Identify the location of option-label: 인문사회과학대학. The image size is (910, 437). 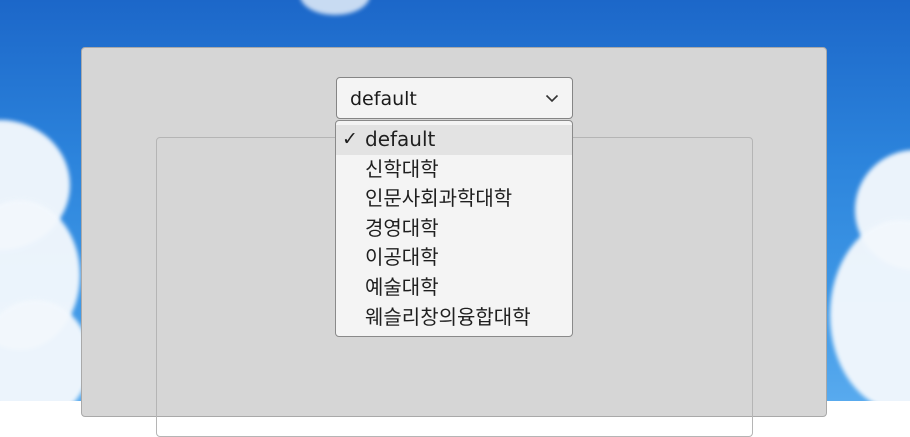
(439, 198).